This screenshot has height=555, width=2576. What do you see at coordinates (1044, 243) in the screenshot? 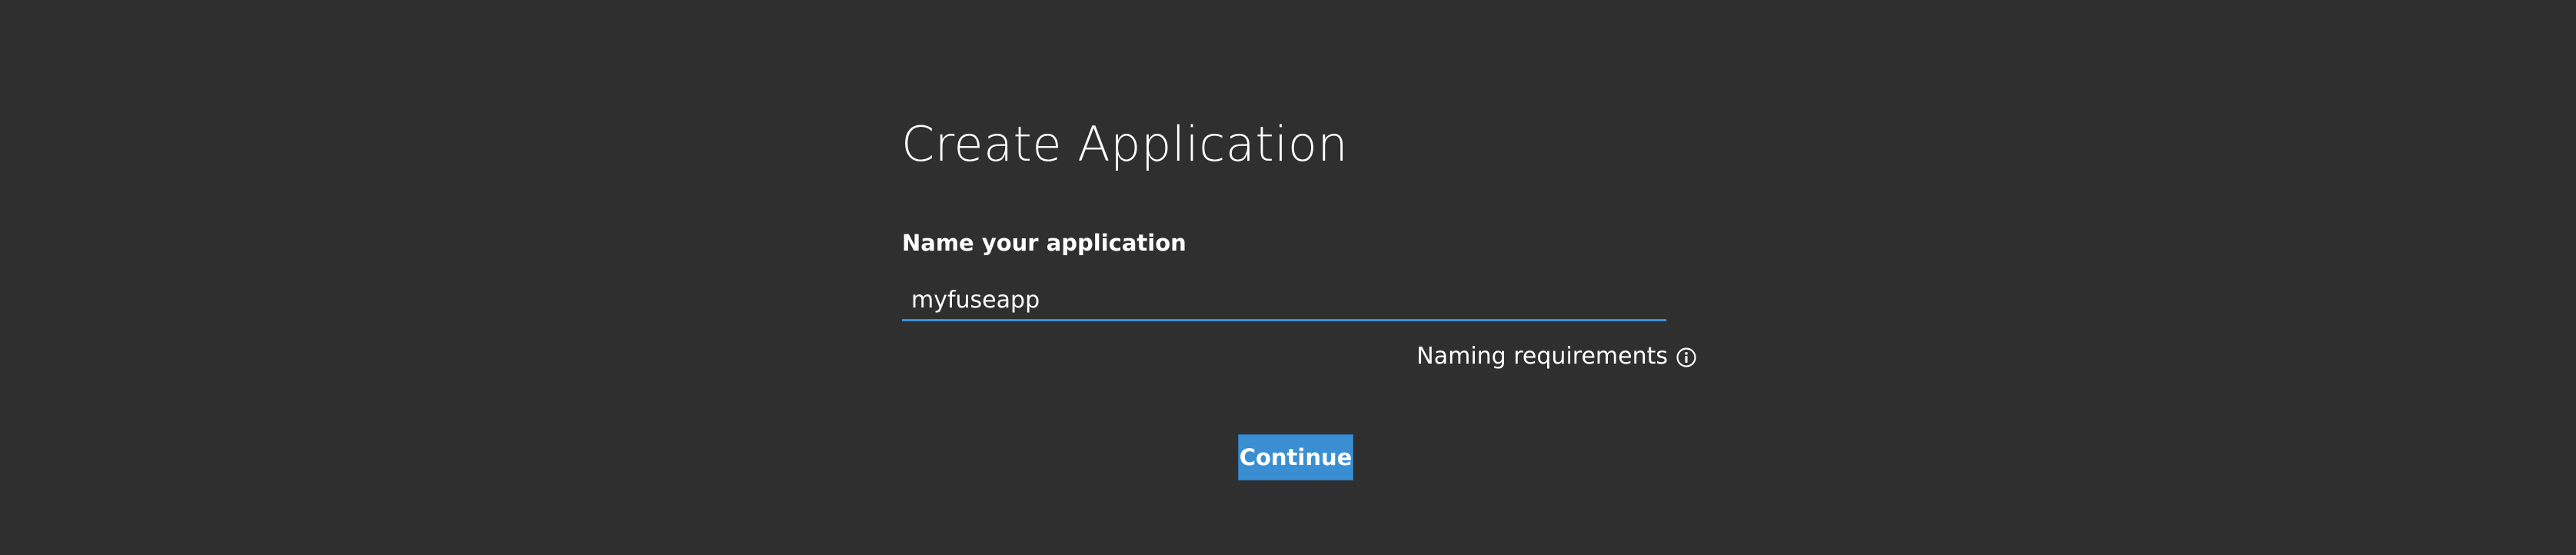
I see `application-name-label: Name your application` at bounding box center [1044, 243].